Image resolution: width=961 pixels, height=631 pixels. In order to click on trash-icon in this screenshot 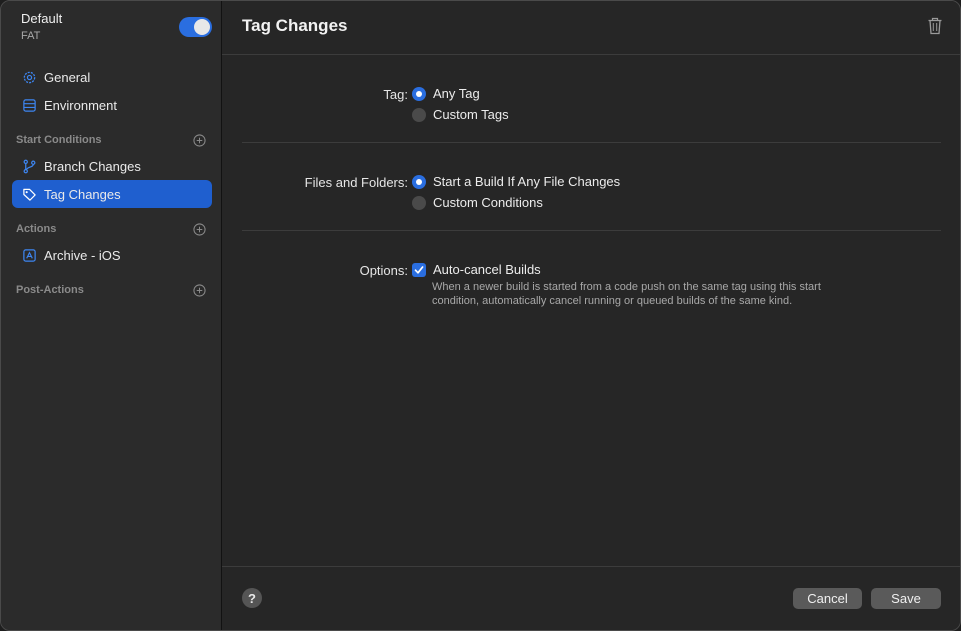, I will do `click(935, 26)`.